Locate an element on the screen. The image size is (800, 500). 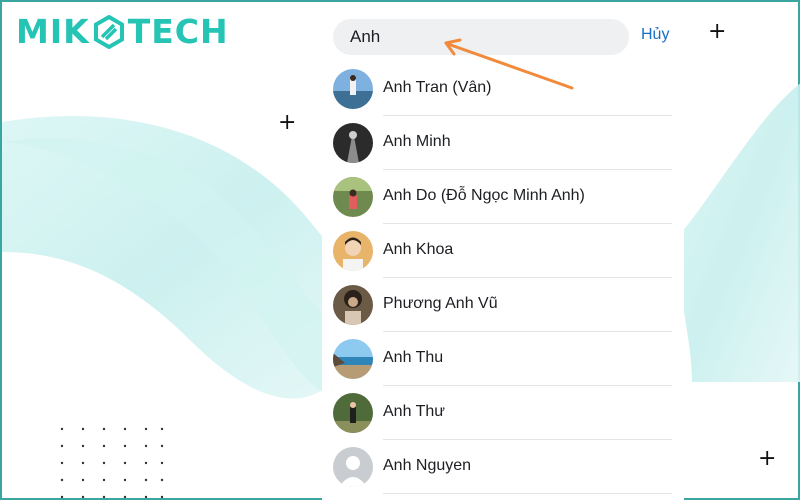
logo-hexagon-icon is located at coordinates (108, 31).